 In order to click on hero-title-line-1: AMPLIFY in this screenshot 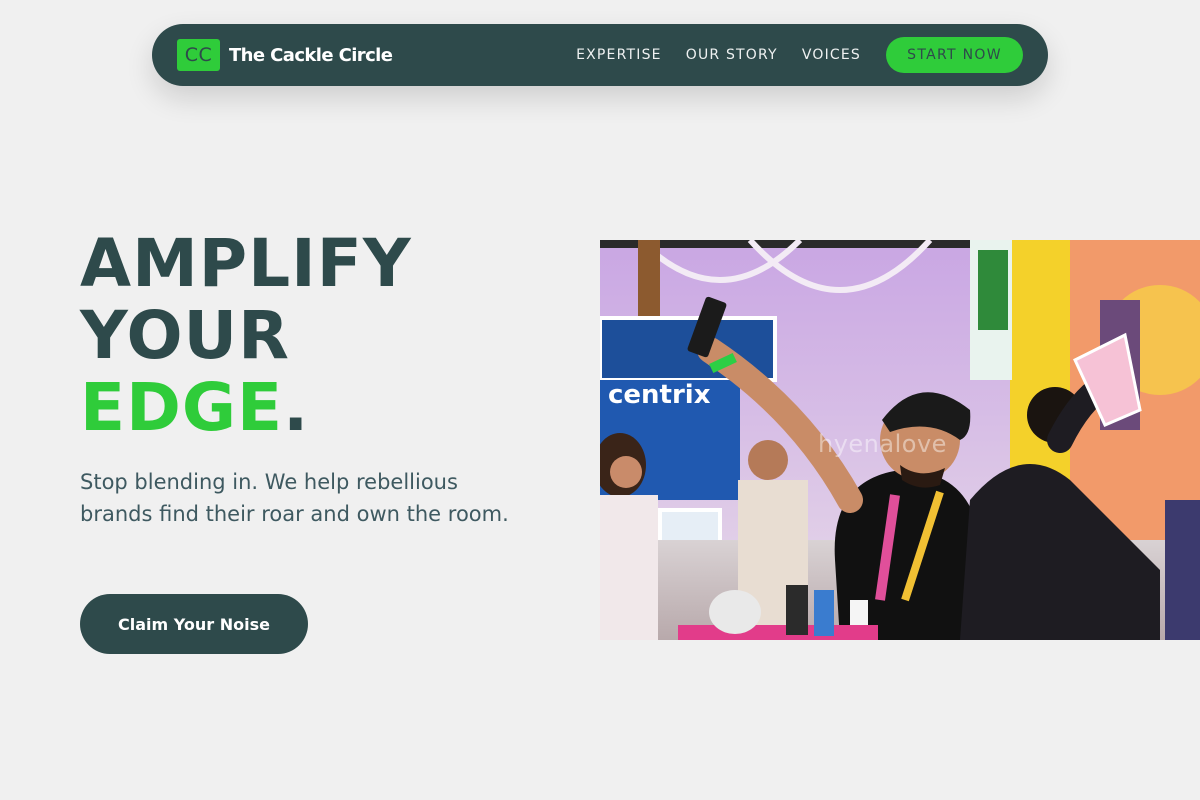, I will do `click(246, 263)`.